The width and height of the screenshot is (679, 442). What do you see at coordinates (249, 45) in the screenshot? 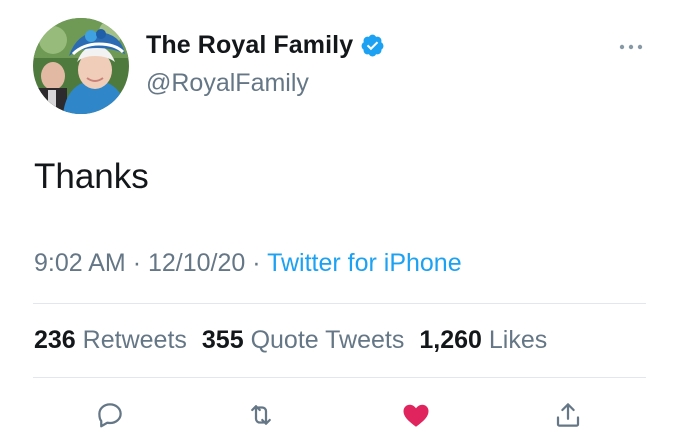
I see `author-display-name: The Royal Family` at bounding box center [249, 45].